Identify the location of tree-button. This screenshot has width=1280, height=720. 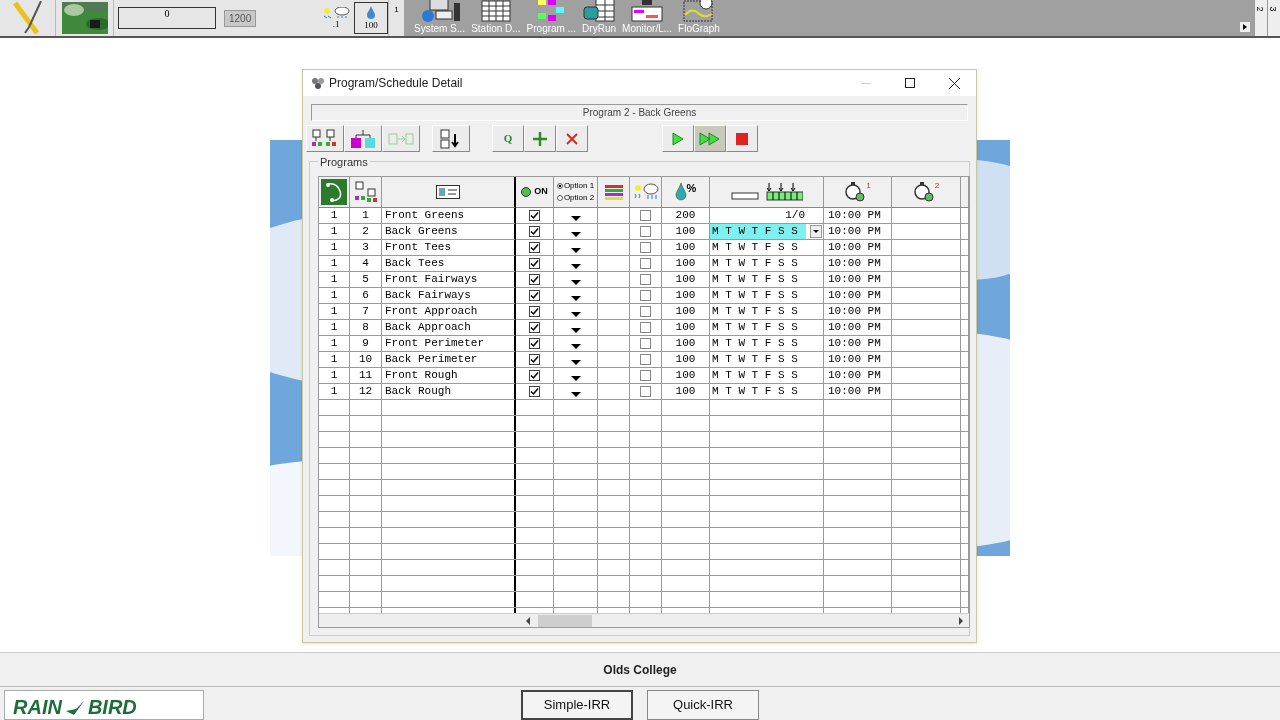
(325, 138).